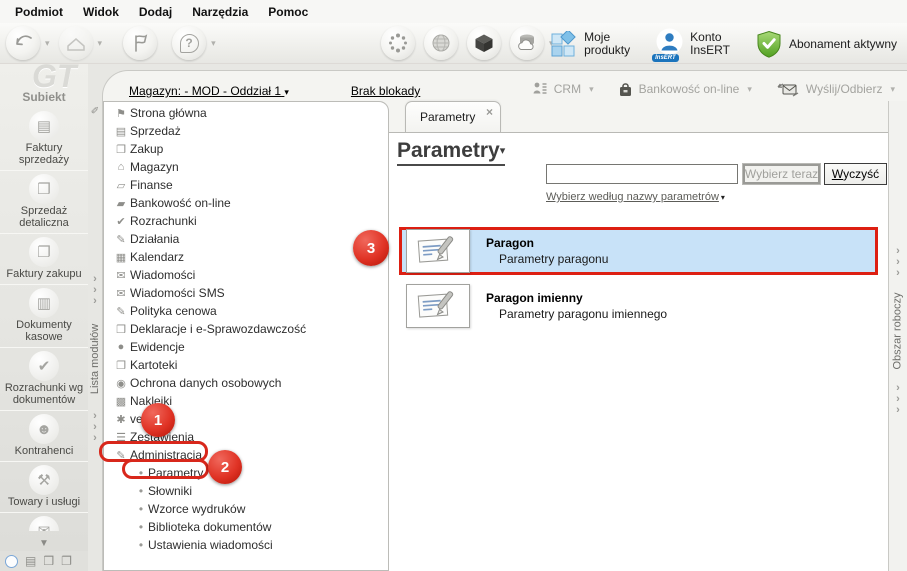 This screenshot has width=907, height=571. Describe the element at coordinates (121, 149) in the screenshot. I see `tree-item-icon: ❐` at that location.